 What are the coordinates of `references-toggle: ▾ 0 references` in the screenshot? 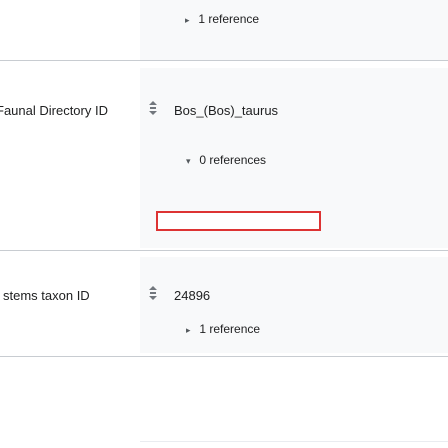 It's located at (226, 160).